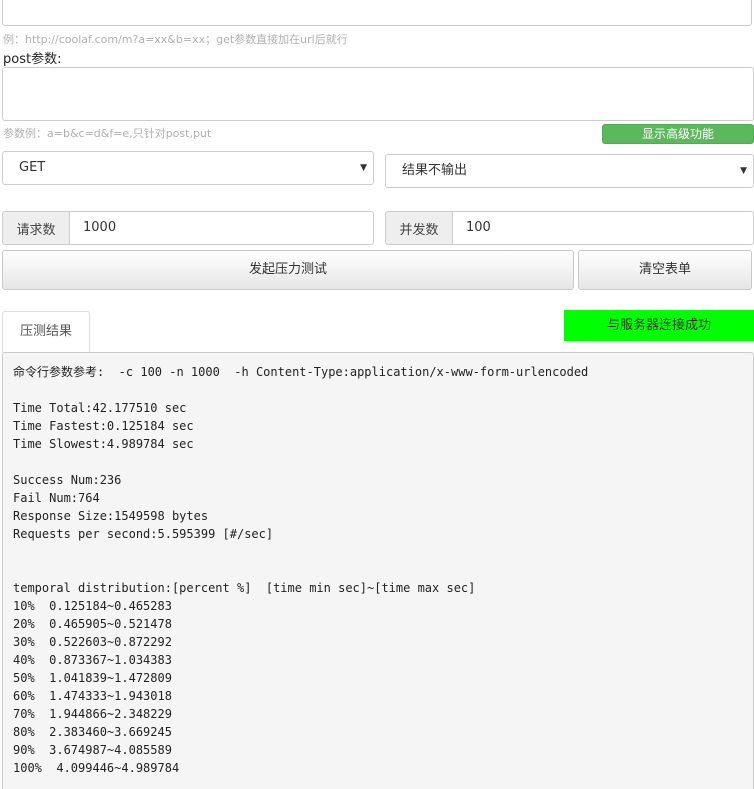  I want to click on tab-results: 压测结果, so click(46, 332).